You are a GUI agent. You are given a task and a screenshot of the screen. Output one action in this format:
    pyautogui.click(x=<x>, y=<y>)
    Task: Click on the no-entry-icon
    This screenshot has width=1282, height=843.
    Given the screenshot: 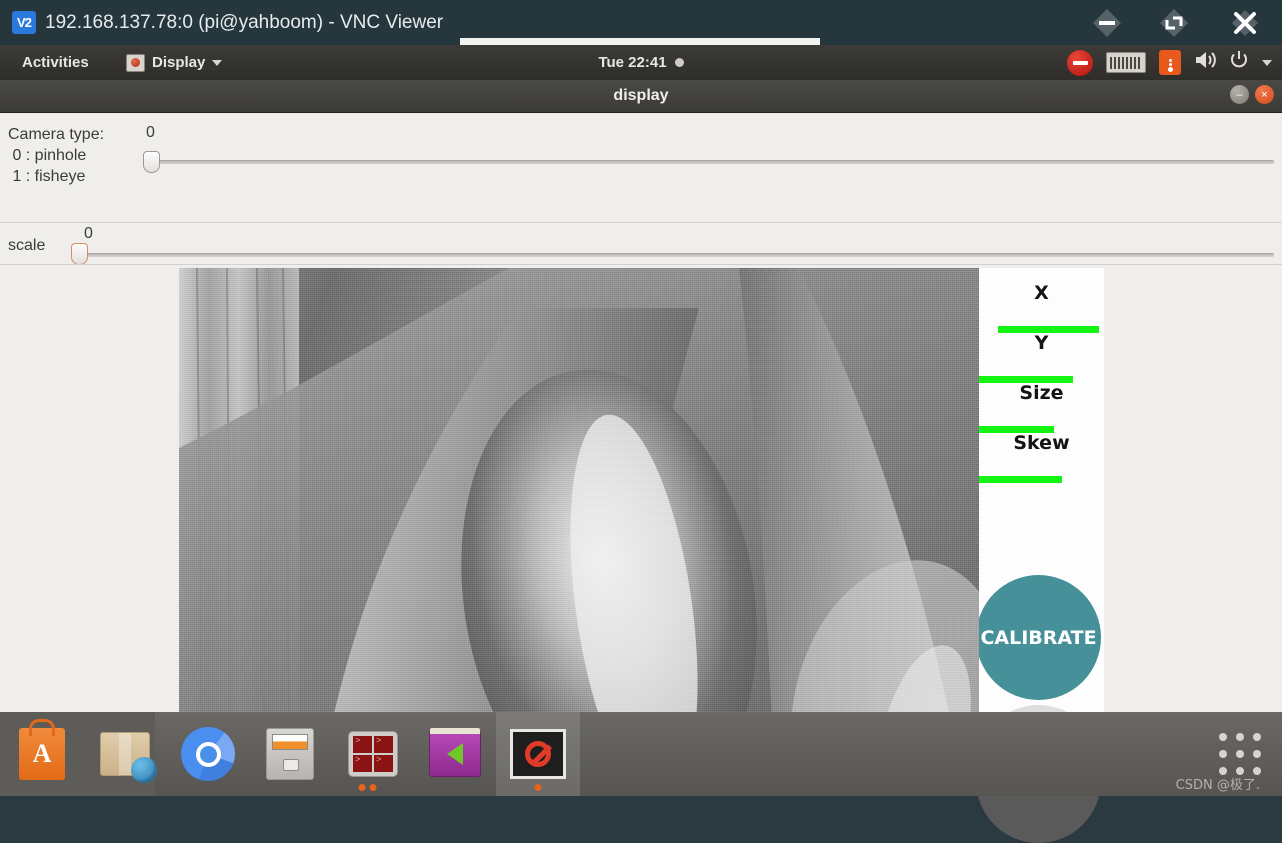 What is the action you would take?
    pyautogui.click(x=538, y=754)
    